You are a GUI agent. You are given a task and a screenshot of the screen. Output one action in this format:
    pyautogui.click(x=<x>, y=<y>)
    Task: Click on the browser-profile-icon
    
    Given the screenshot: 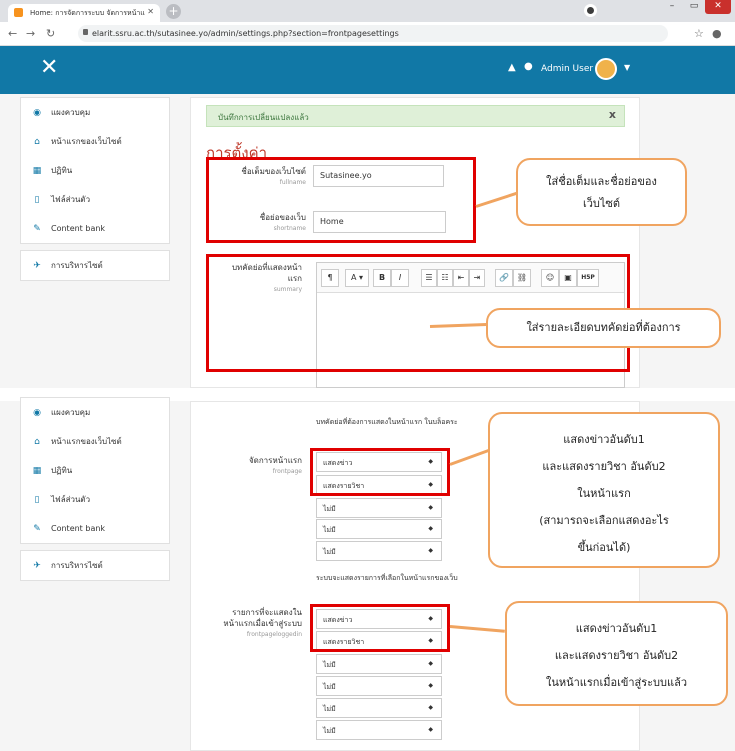 What is the action you would take?
    pyautogui.click(x=590, y=10)
    